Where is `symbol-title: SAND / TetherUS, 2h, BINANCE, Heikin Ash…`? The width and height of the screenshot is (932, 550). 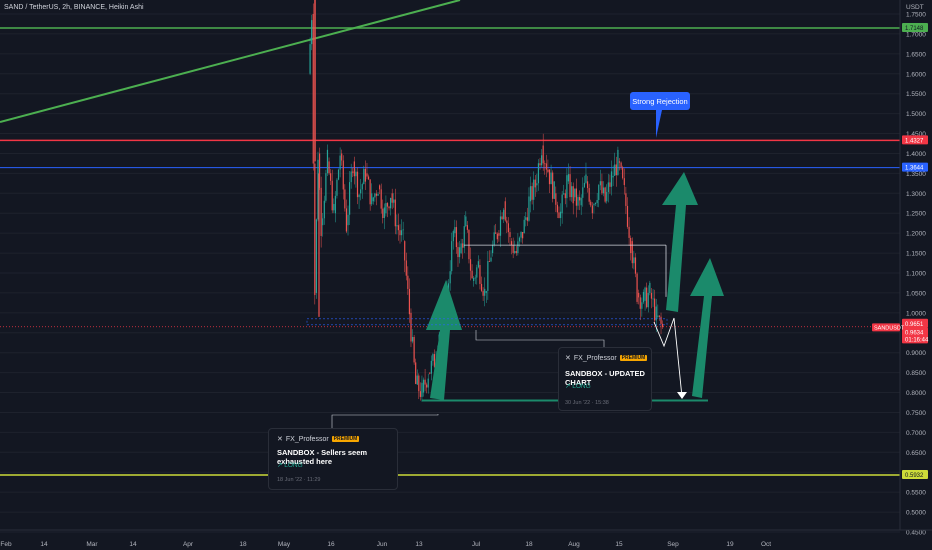
symbol-title: SAND / TetherUS, 2h, BINANCE, Heikin Ash… is located at coordinates (74, 7).